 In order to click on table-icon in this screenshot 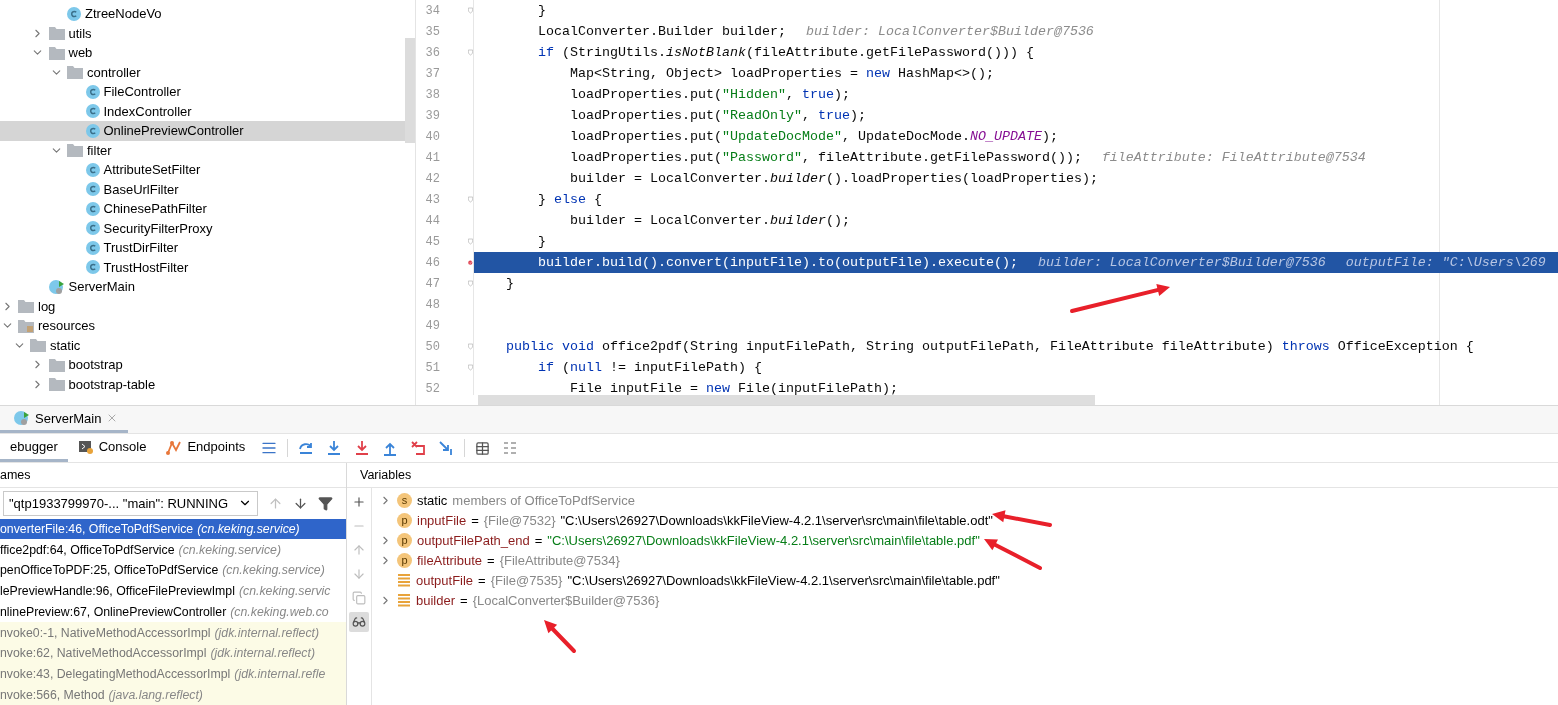, I will do `click(483, 448)`.